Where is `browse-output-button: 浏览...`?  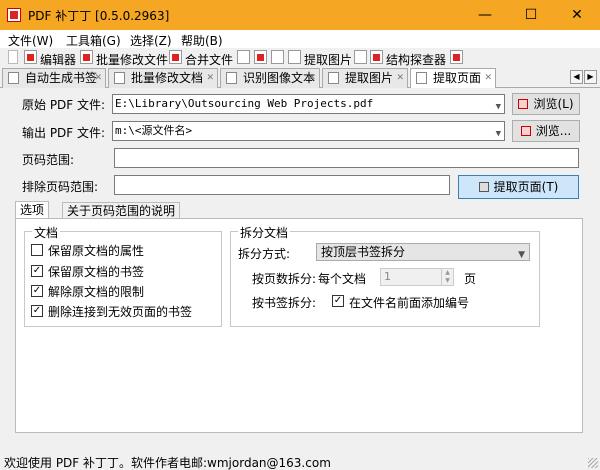 browse-output-button: 浏览... is located at coordinates (546, 131).